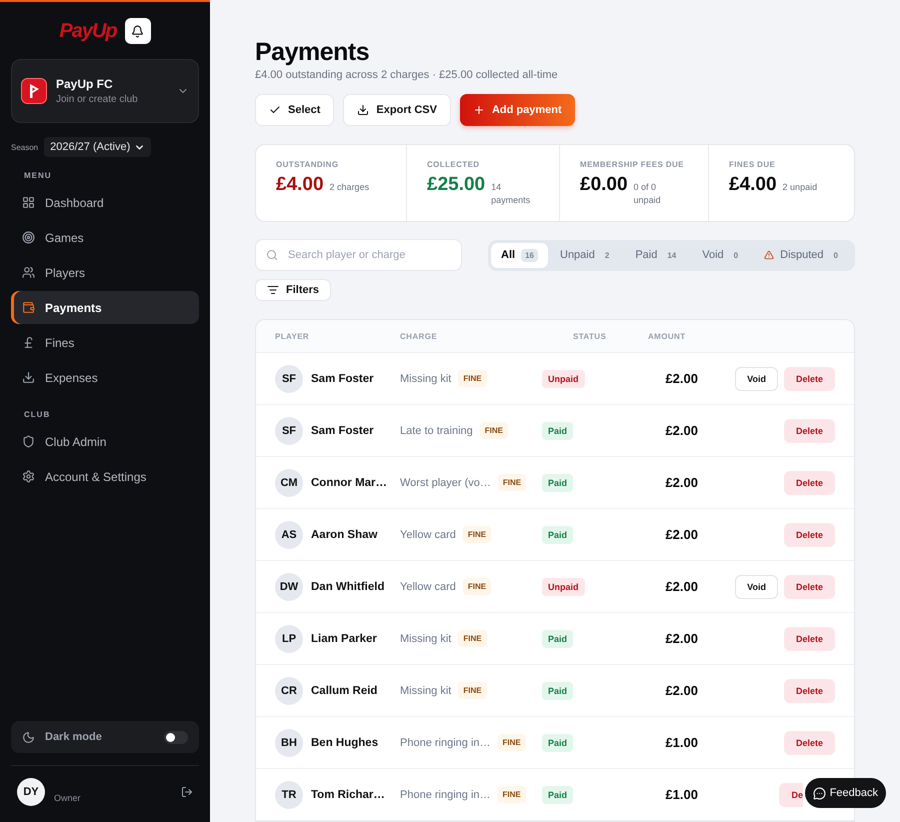  What do you see at coordinates (632, 164) in the screenshot?
I see `stat-label: MEMBERSHIP FEES DUE` at bounding box center [632, 164].